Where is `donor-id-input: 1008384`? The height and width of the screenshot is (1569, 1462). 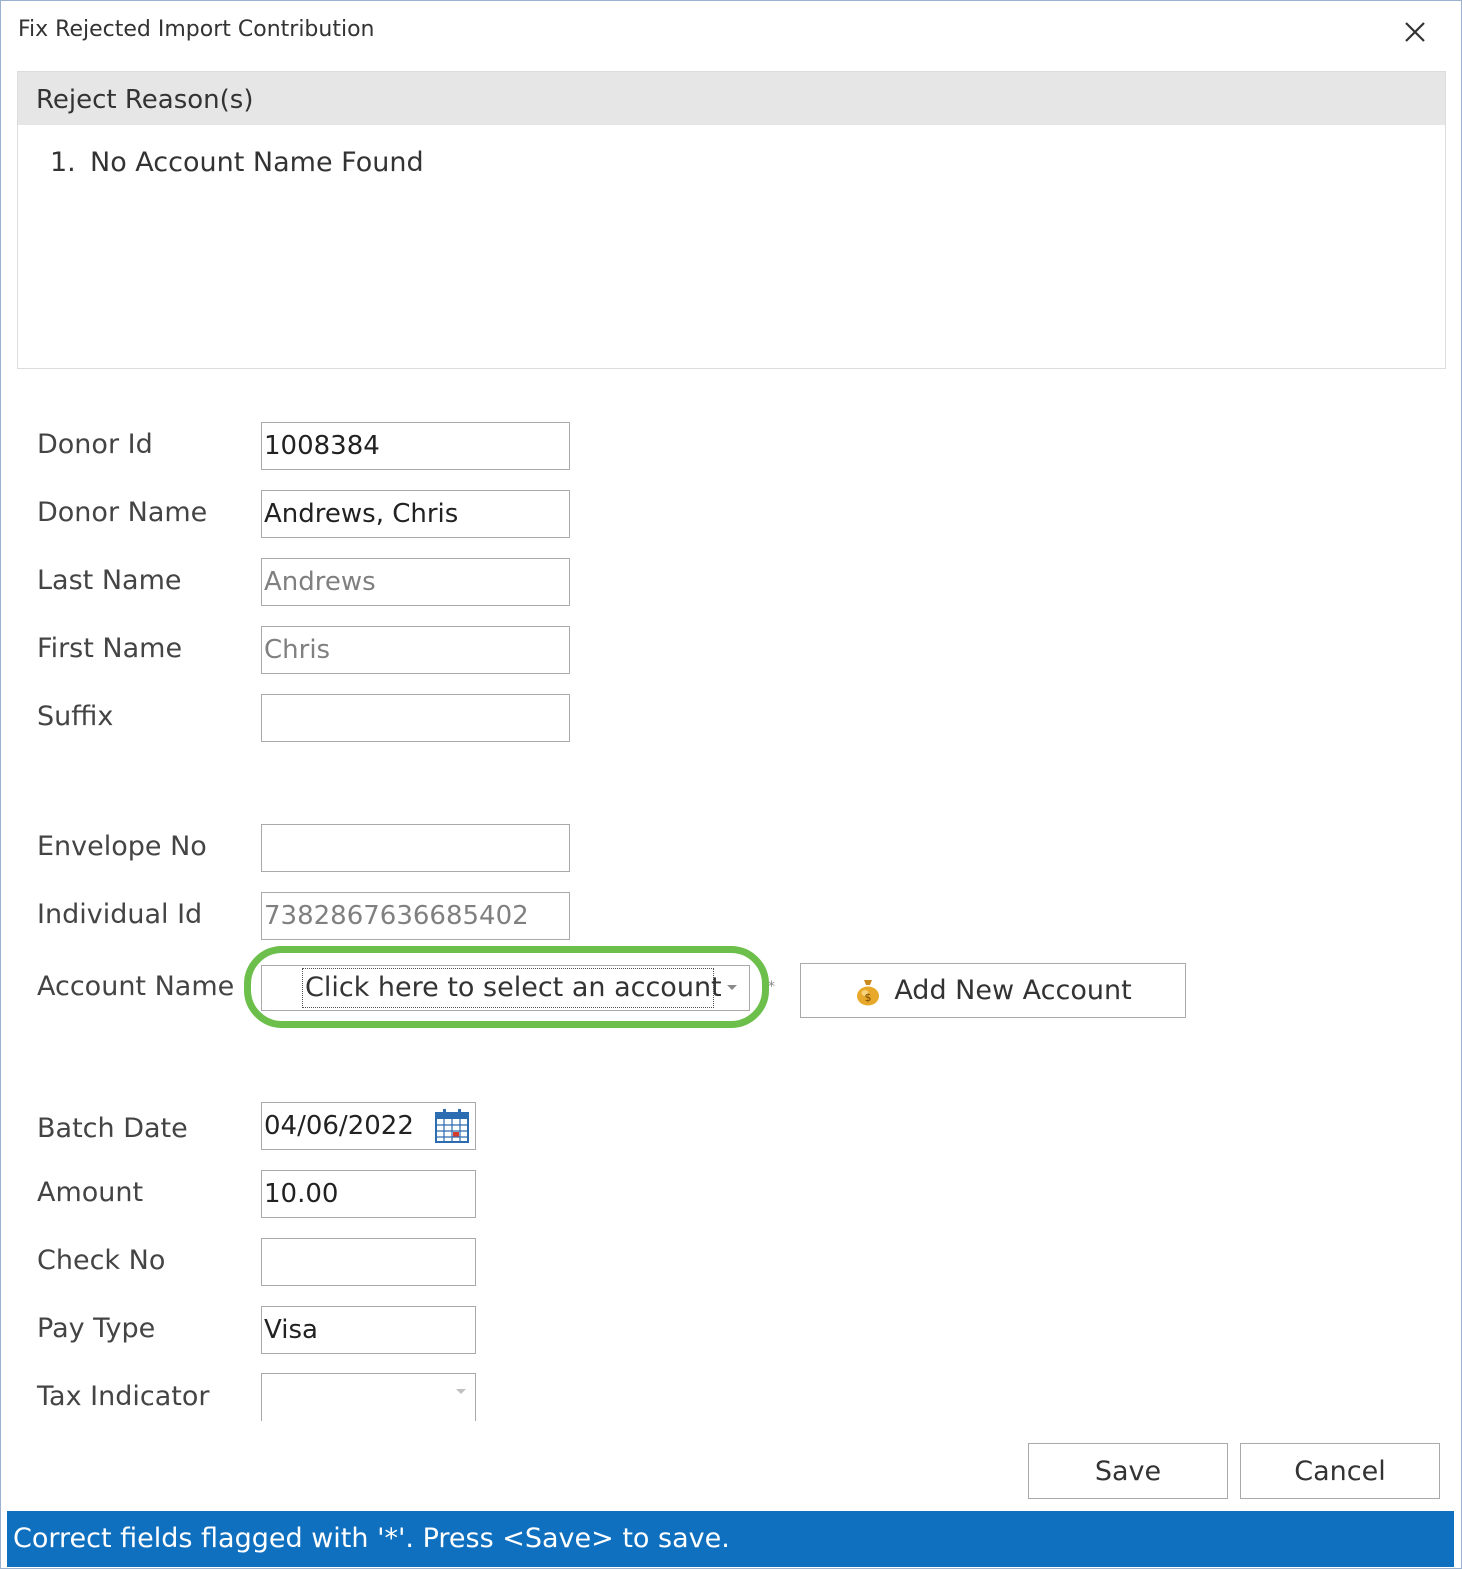 donor-id-input: 1008384 is located at coordinates (415, 446).